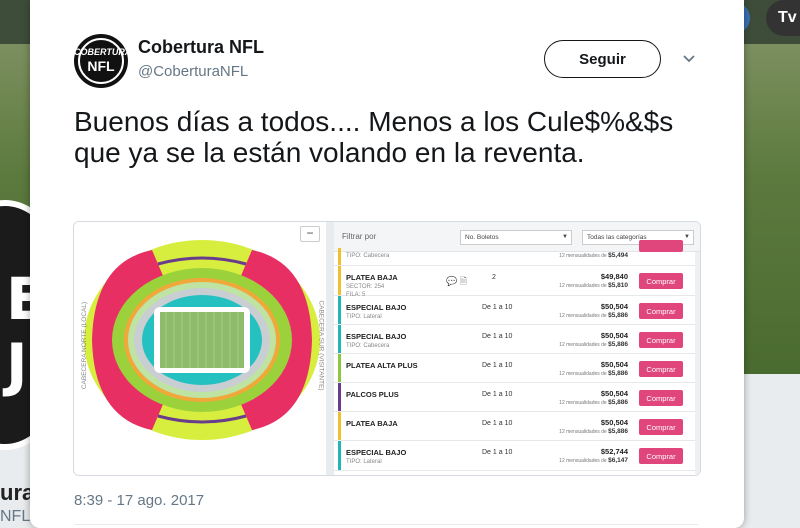 This screenshot has width=800, height=528. I want to click on panel-separator, so click(330, 348).